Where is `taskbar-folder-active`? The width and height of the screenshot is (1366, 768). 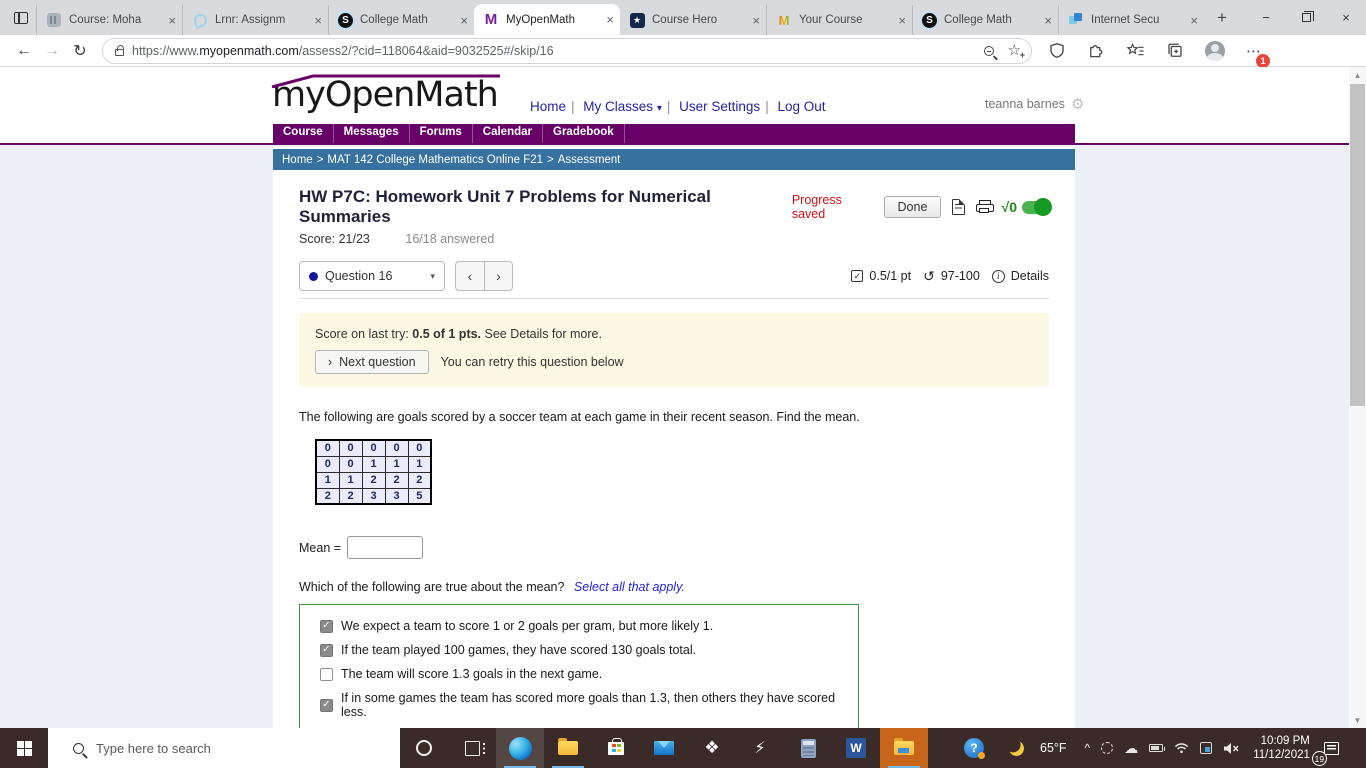
taskbar-folder-active is located at coordinates (904, 748).